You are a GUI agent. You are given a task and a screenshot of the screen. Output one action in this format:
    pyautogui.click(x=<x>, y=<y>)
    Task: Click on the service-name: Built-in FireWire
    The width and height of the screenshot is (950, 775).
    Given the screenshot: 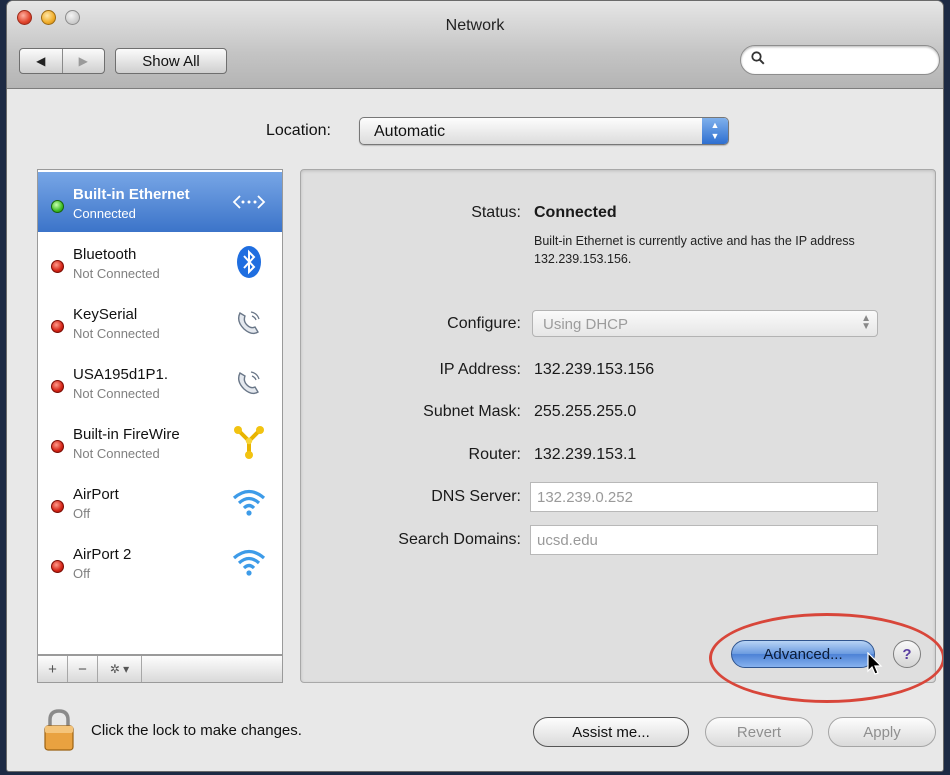 What is the action you would take?
    pyautogui.click(x=126, y=434)
    